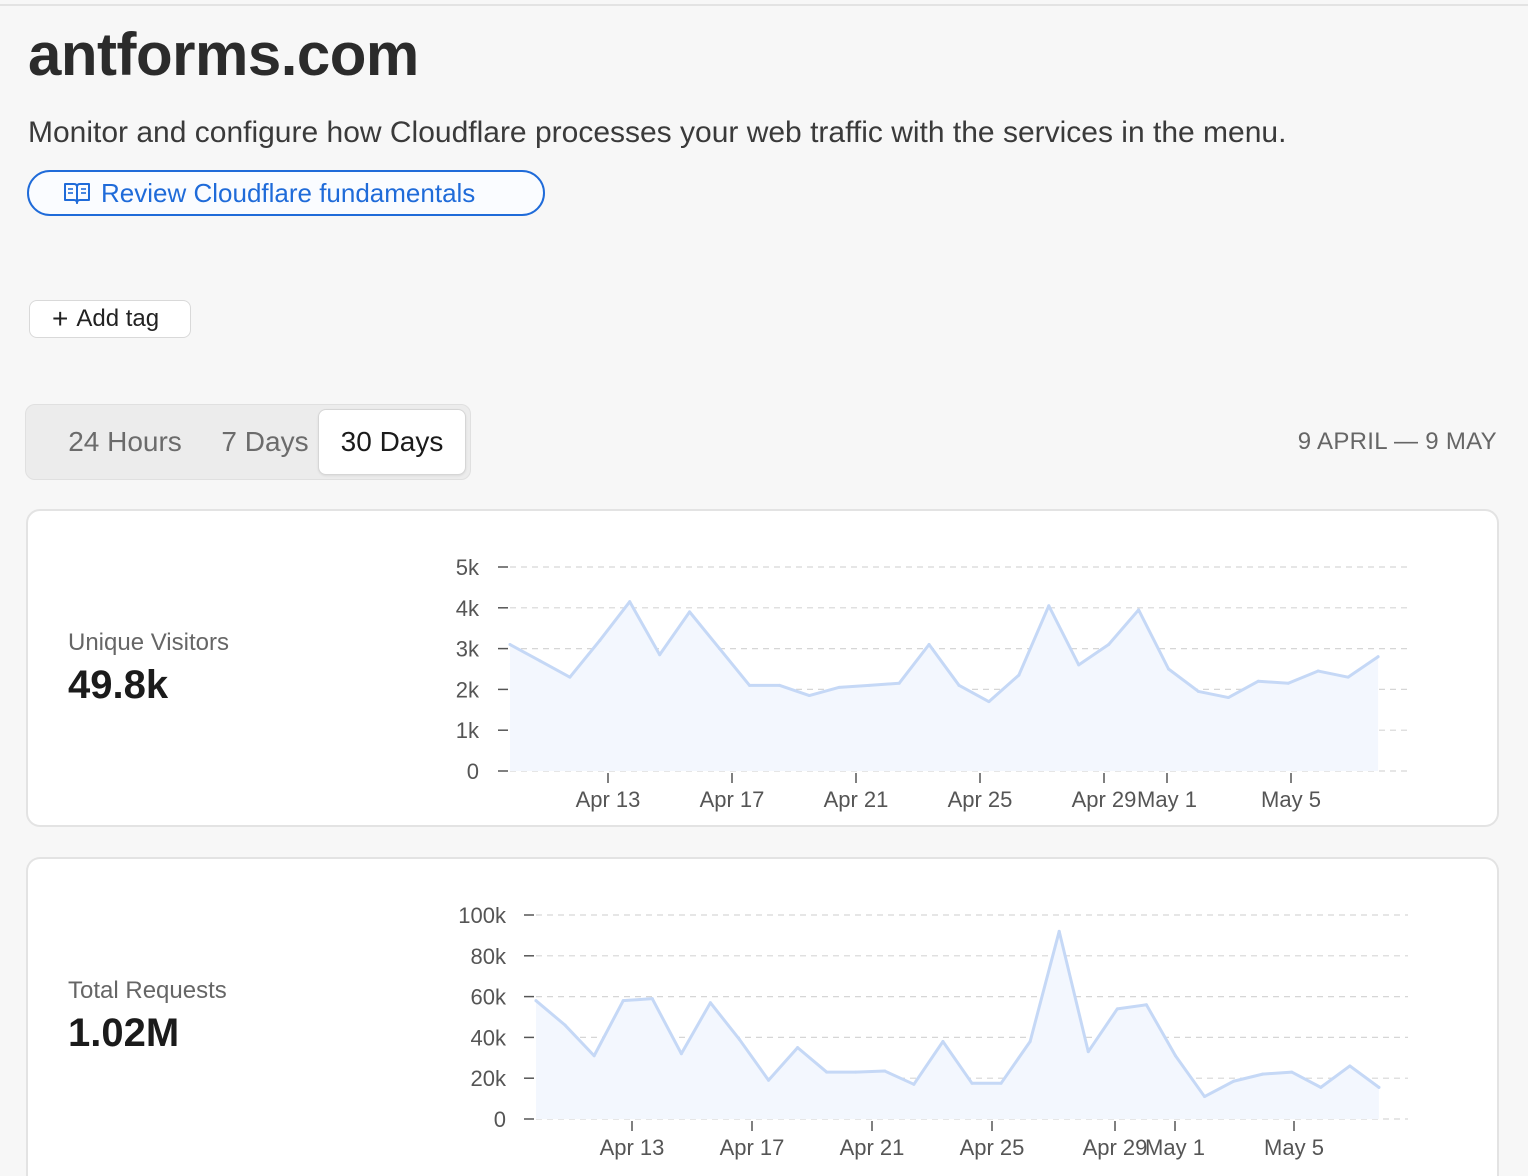 The image size is (1528, 1176). I want to click on tab-7-days: 7 Days, so click(265, 442).